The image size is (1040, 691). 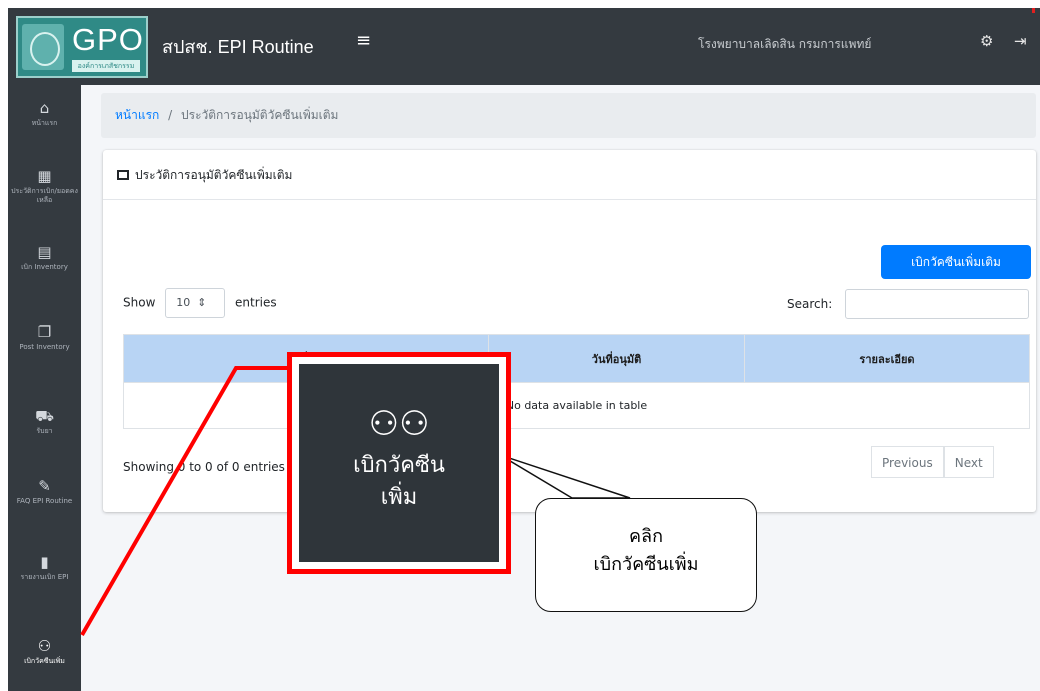 What do you see at coordinates (204, 467) in the screenshot?
I see `table-info: Showing 0 to 0 of 0 entries` at bounding box center [204, 467].